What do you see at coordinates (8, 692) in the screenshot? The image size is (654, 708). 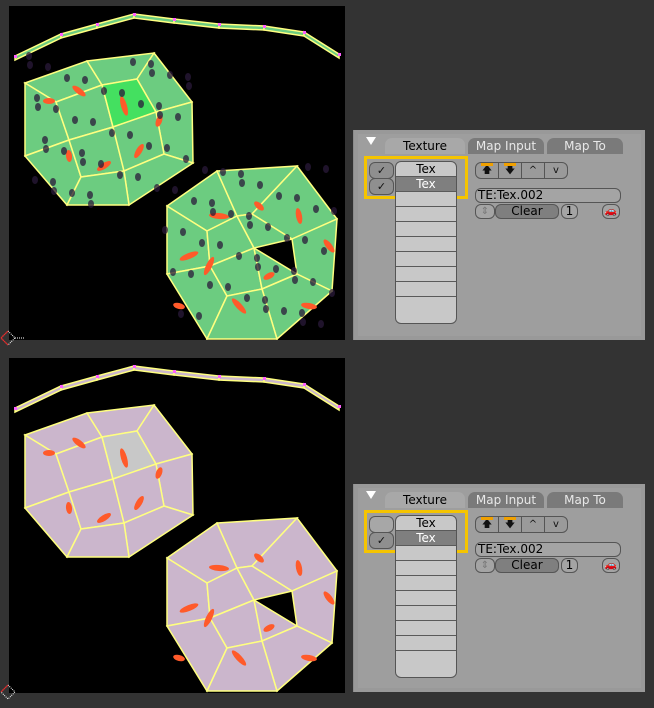 I see `axis-widget-bottom` at bounding box center [8, 692].